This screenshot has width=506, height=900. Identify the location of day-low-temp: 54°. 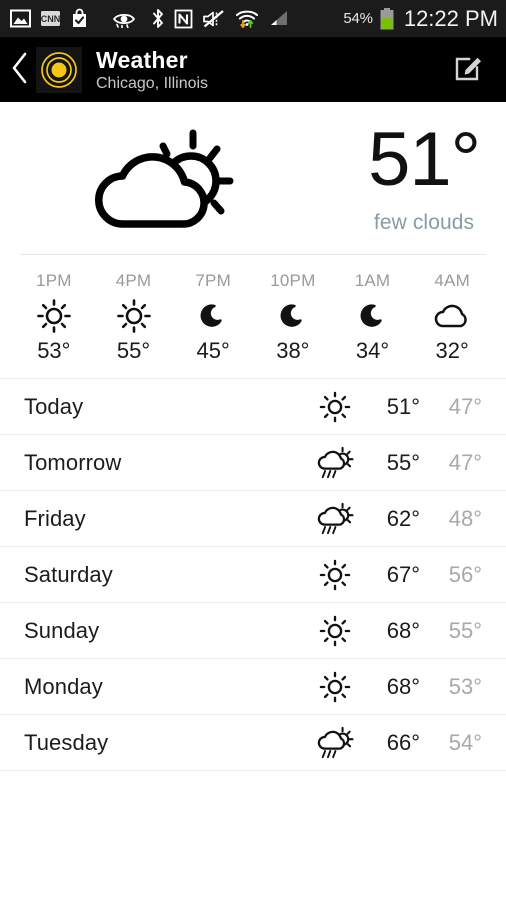
(465, 742).